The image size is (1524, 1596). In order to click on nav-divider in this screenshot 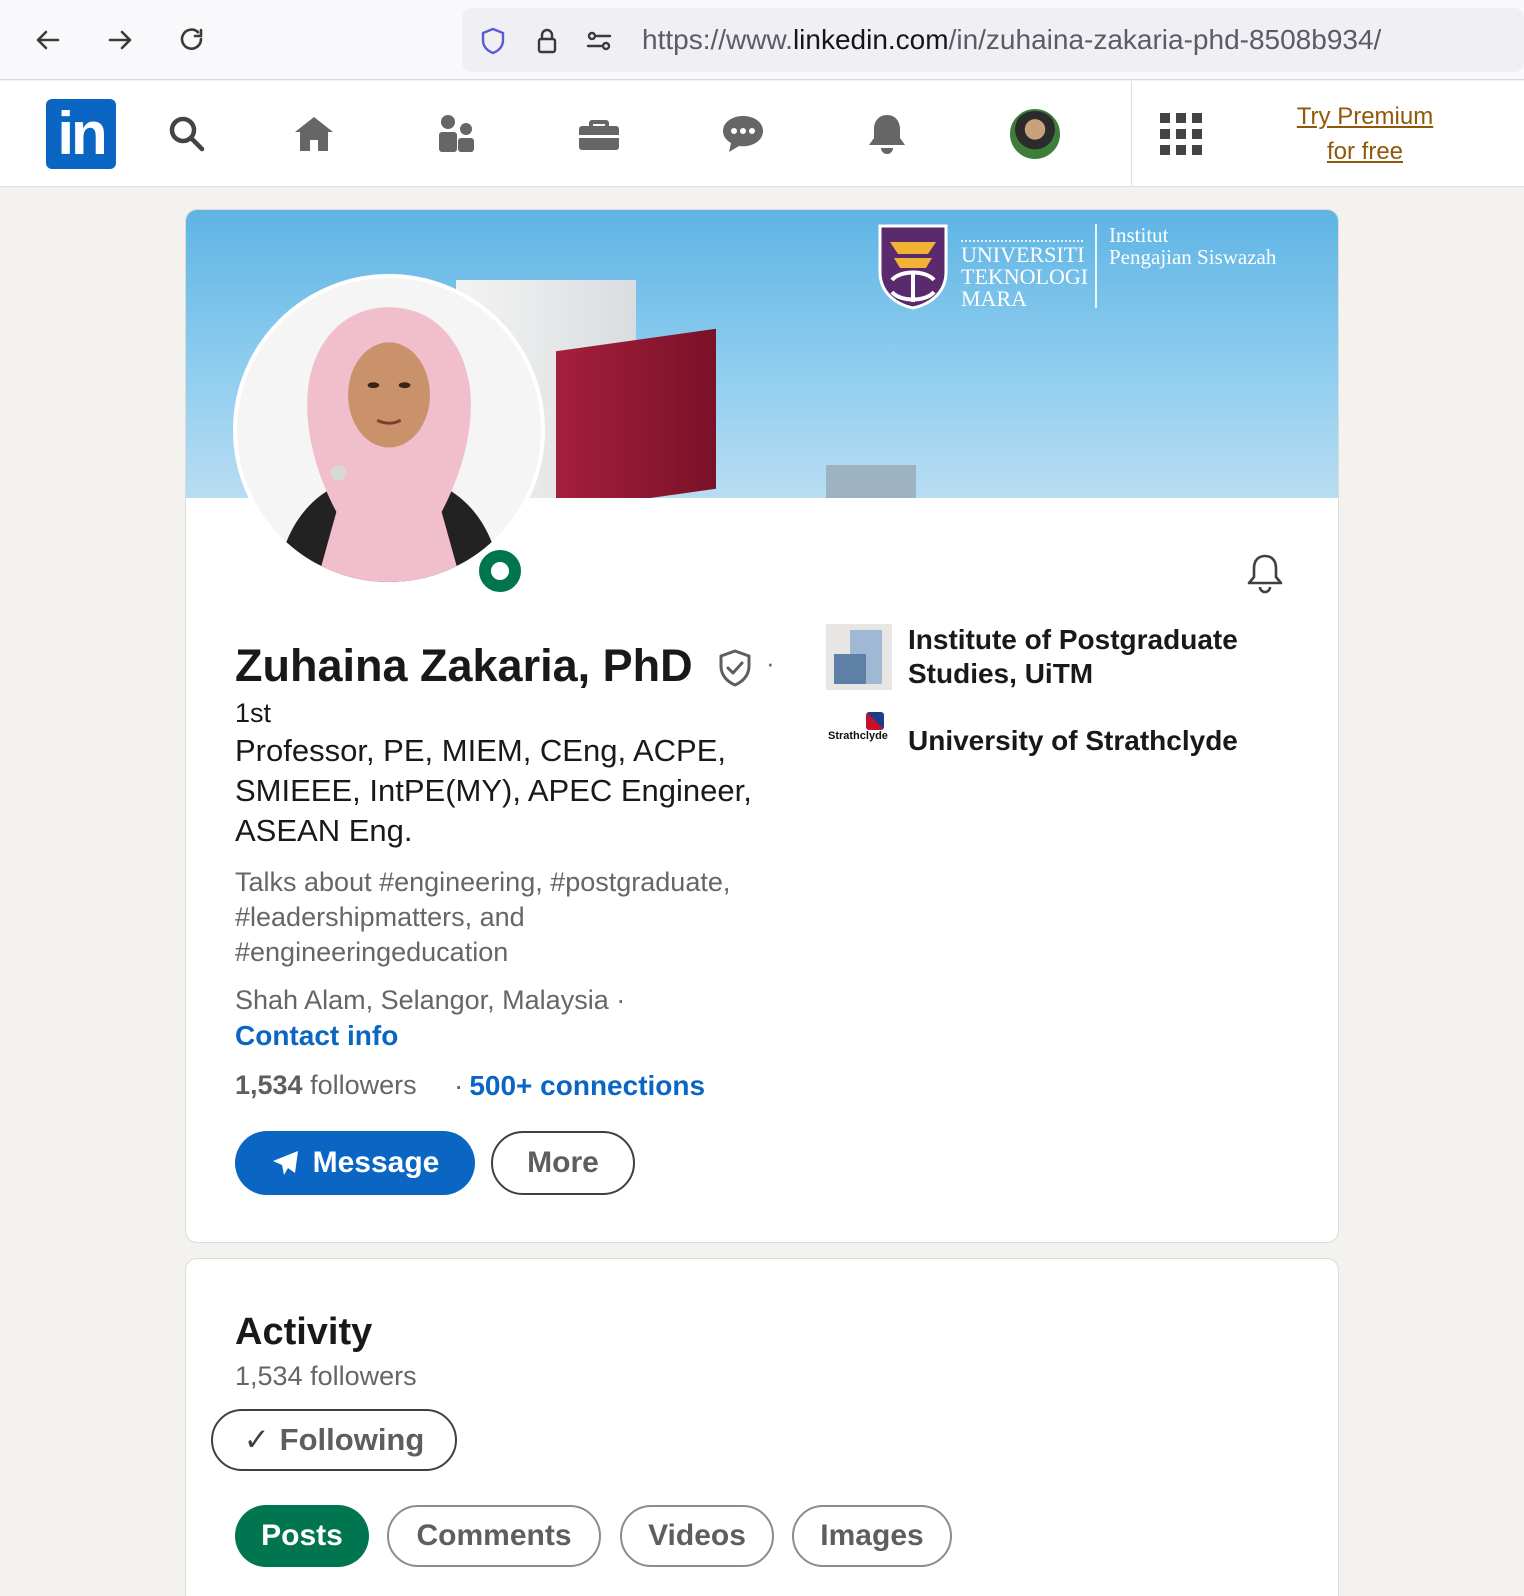, I will do `click(1131, 134)`.